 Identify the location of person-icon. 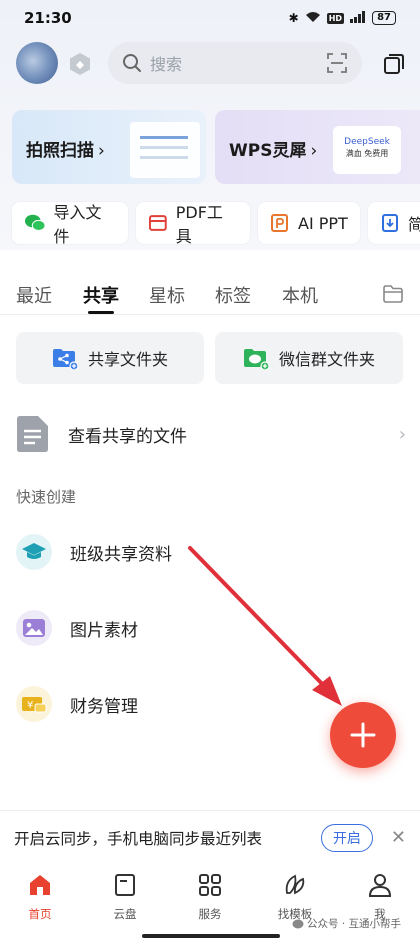
(380, 885).